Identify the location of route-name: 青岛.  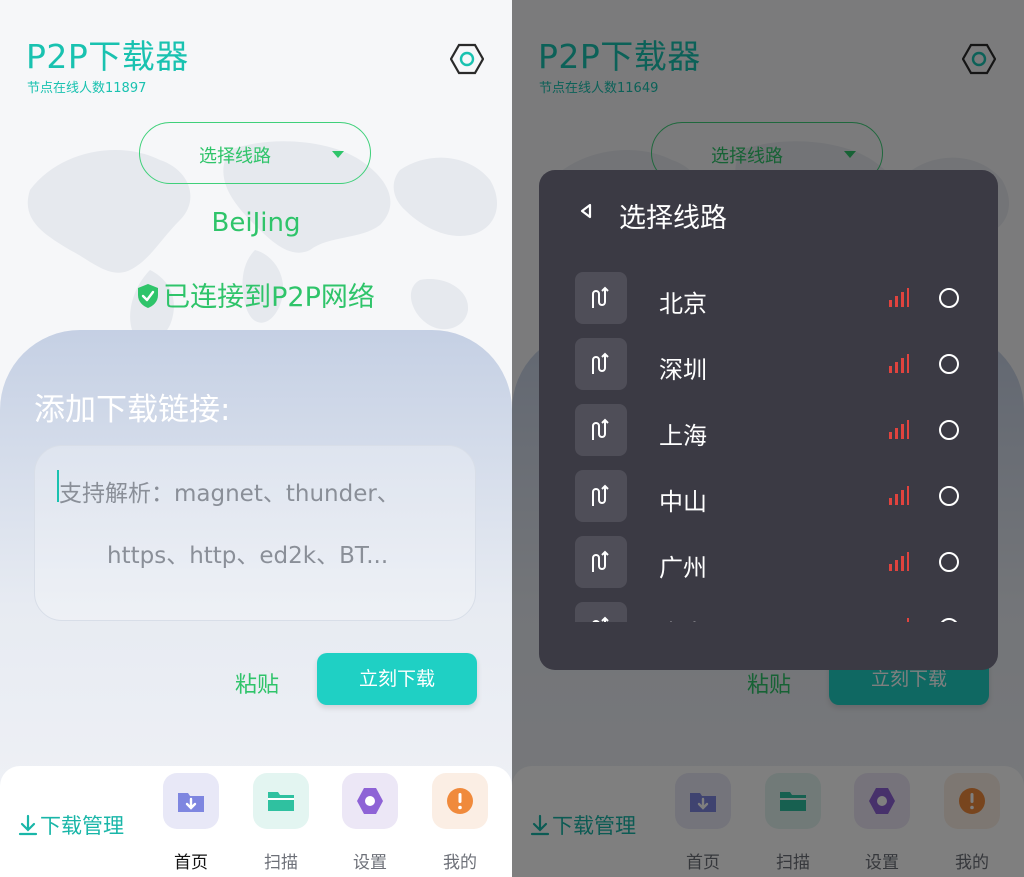
(683, 618).